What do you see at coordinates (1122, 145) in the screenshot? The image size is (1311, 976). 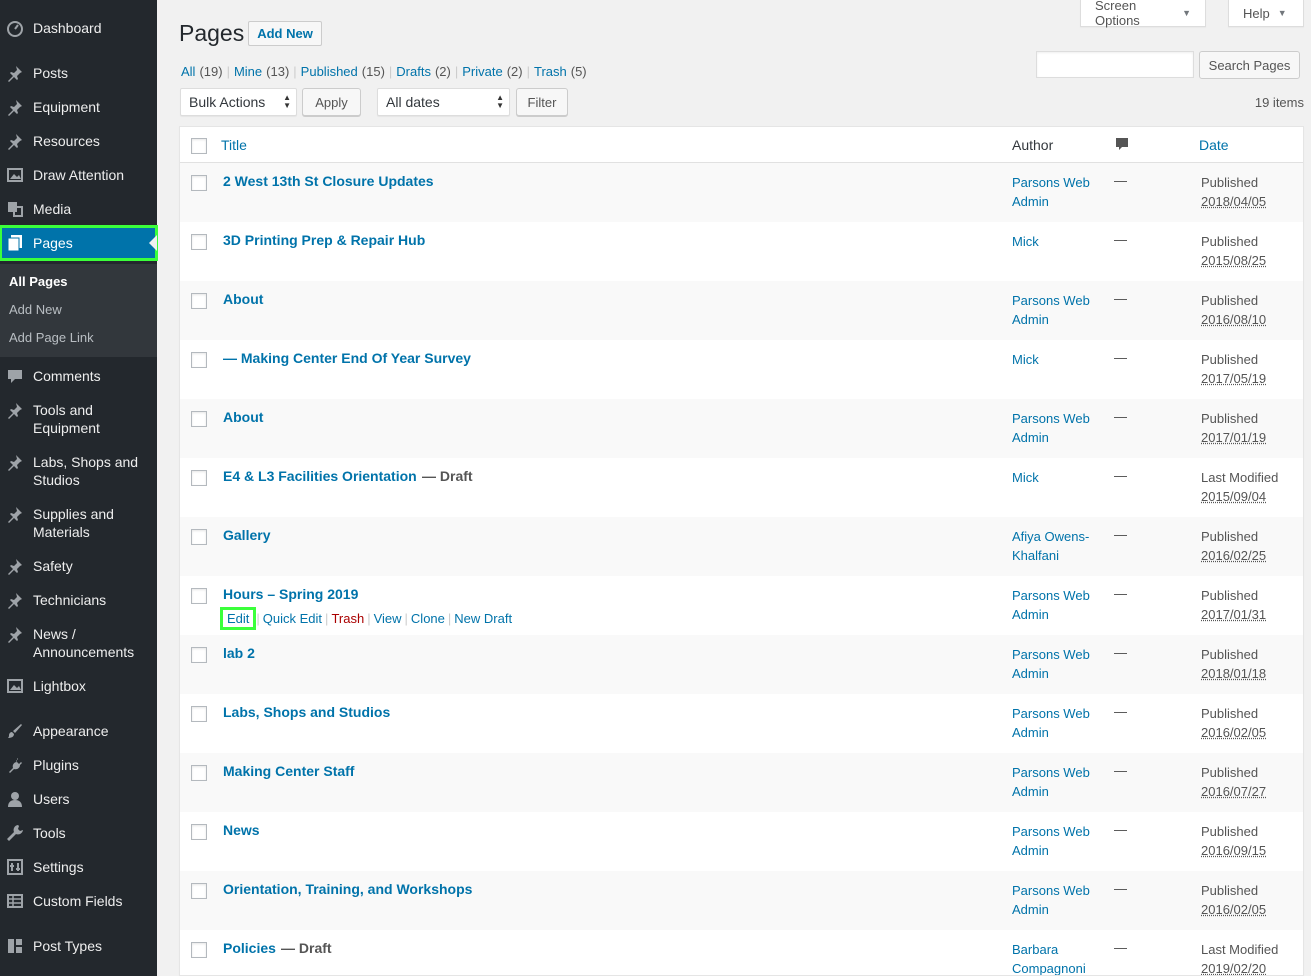 I see `comment-bubble-icon` at bounding box center [1122, 145].